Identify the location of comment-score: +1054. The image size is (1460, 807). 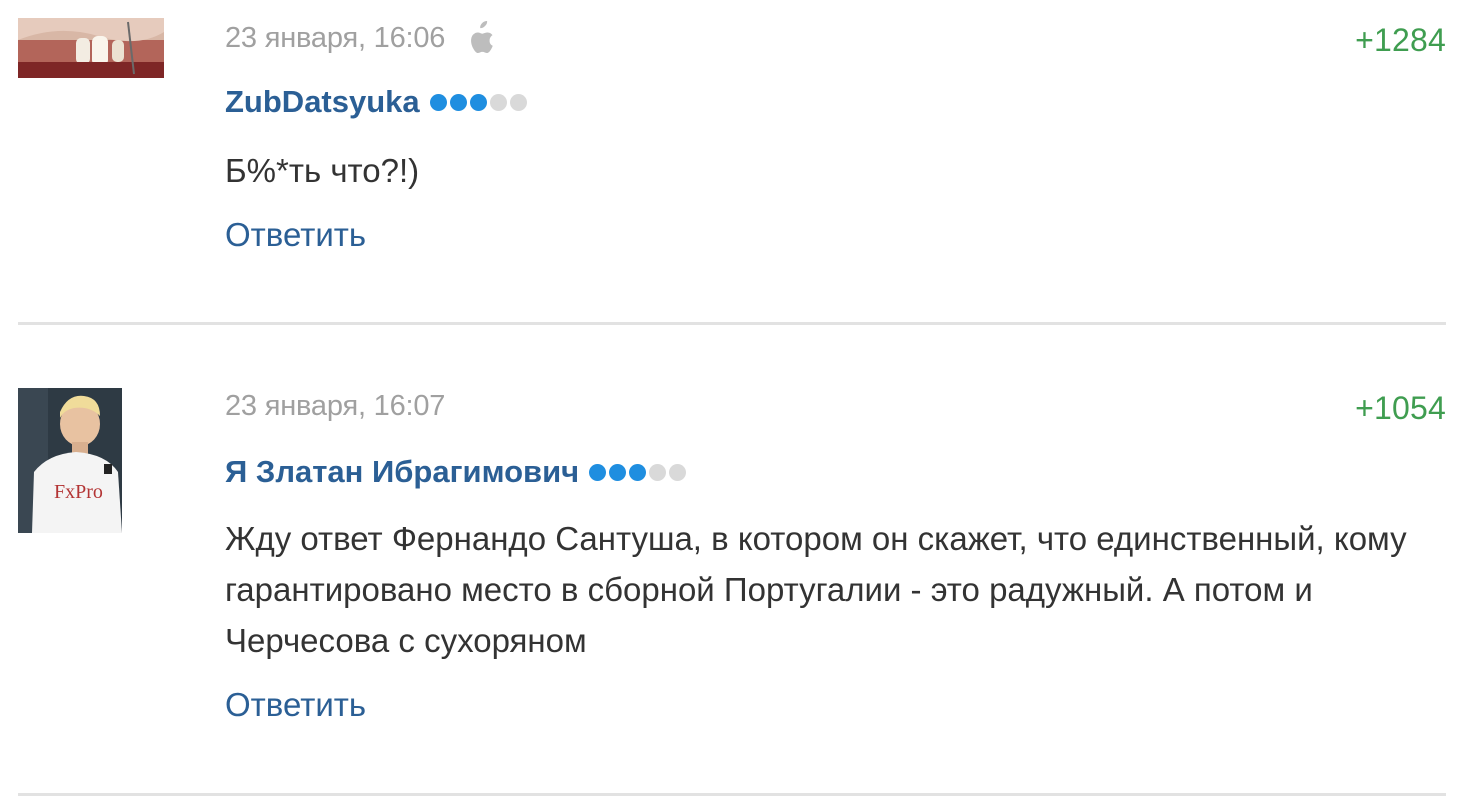
(1400, 408).